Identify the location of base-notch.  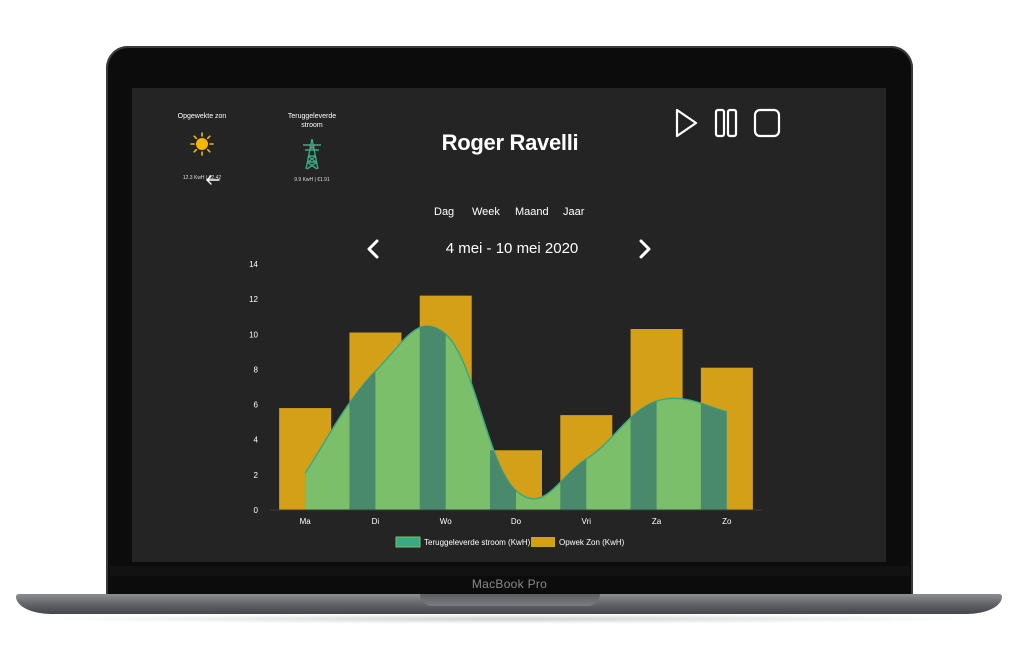
(510, 600).